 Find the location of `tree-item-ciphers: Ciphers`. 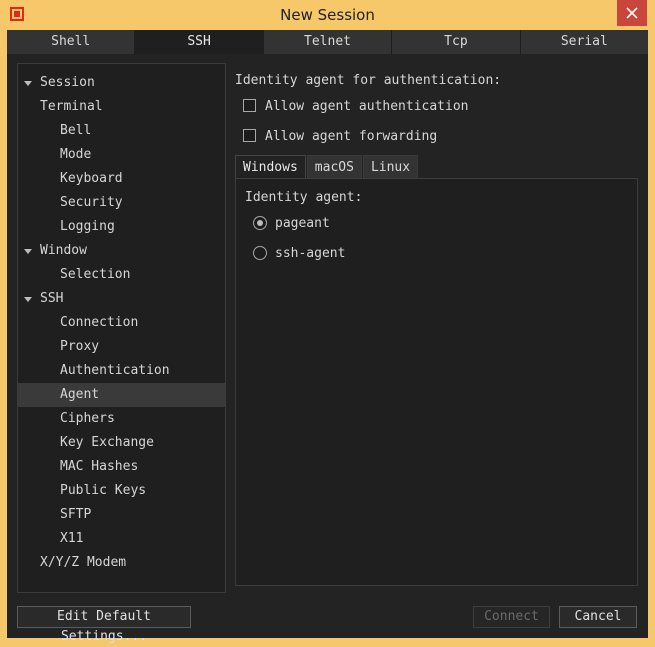

tree-item-ciphers: Ciphers is located at coordinates (87, 419).